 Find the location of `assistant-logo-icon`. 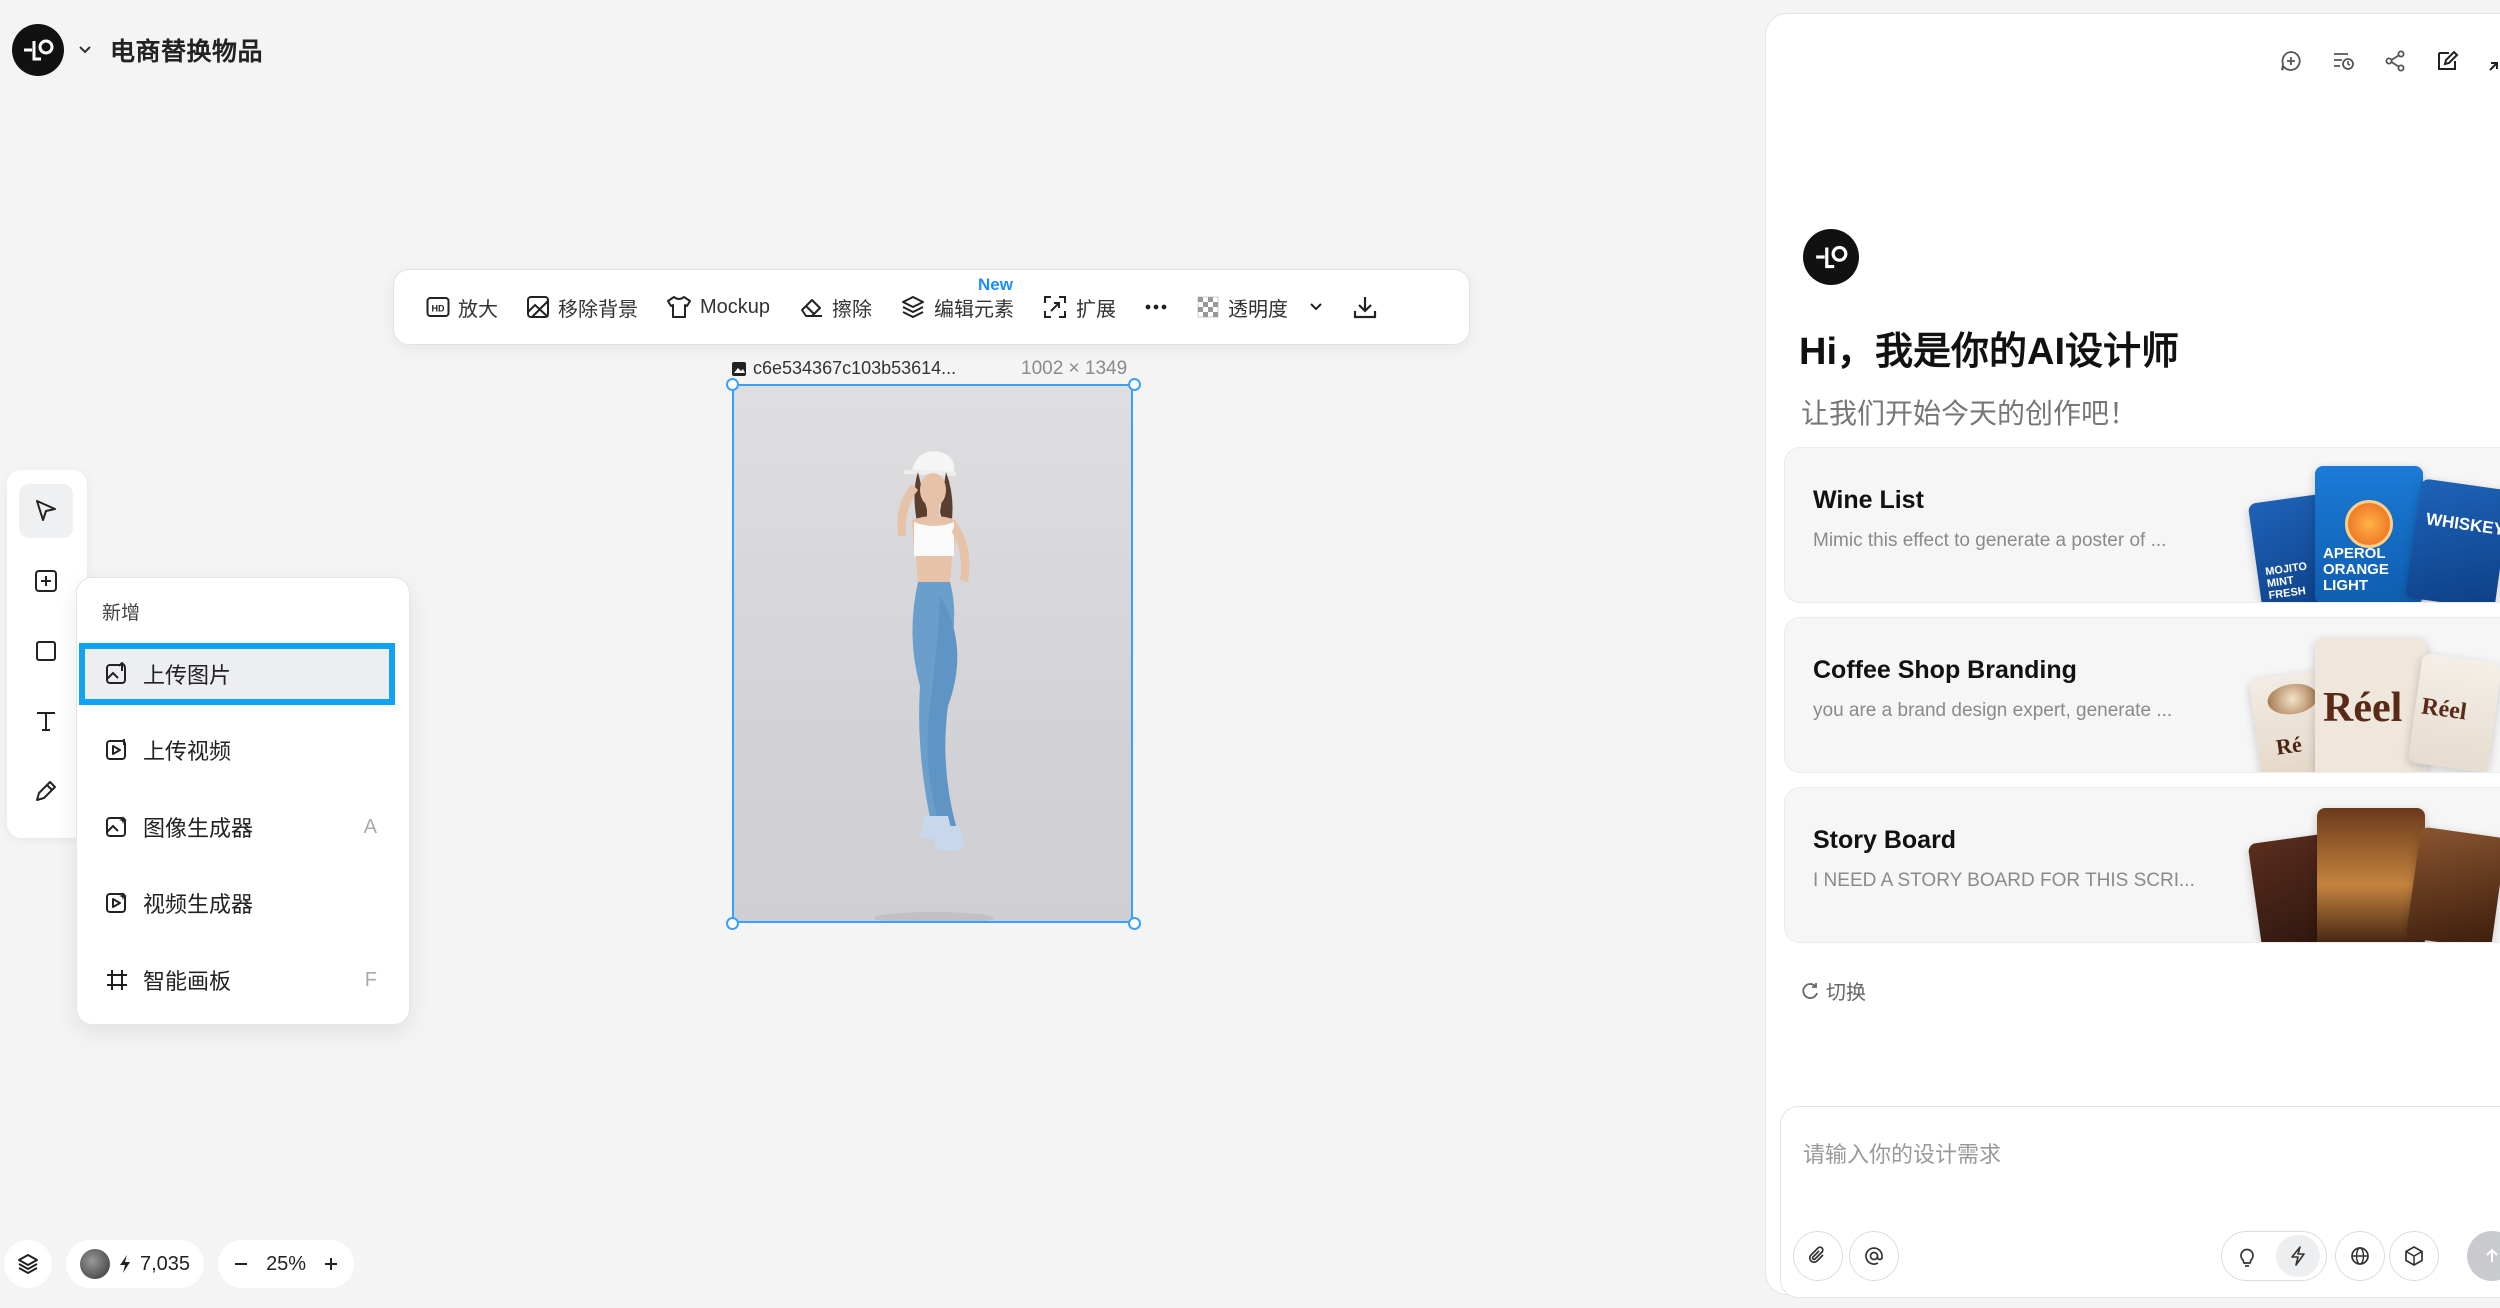

assistant-logo-icon is located at coordinates (1831, 257).